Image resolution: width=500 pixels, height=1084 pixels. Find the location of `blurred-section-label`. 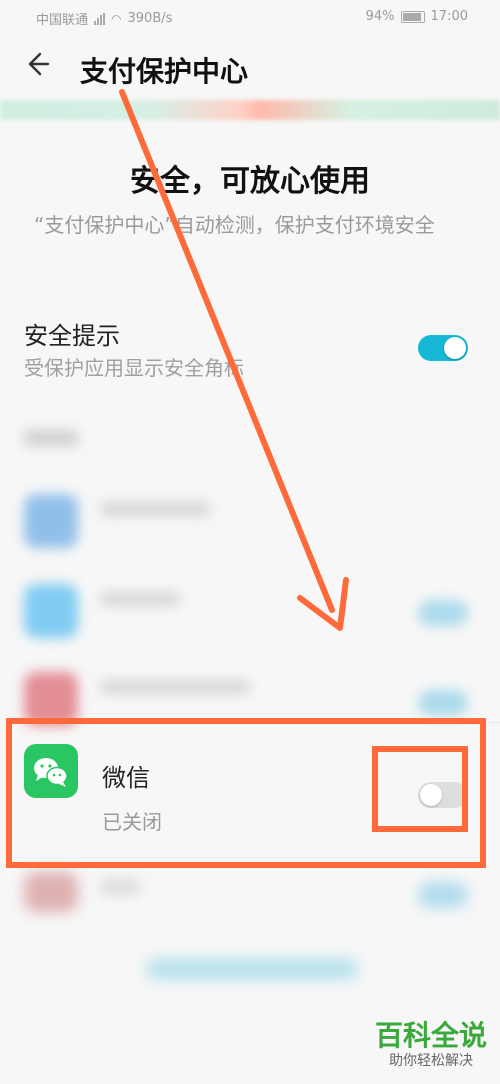

blurred-section-label is located at coordinates (51, 438).